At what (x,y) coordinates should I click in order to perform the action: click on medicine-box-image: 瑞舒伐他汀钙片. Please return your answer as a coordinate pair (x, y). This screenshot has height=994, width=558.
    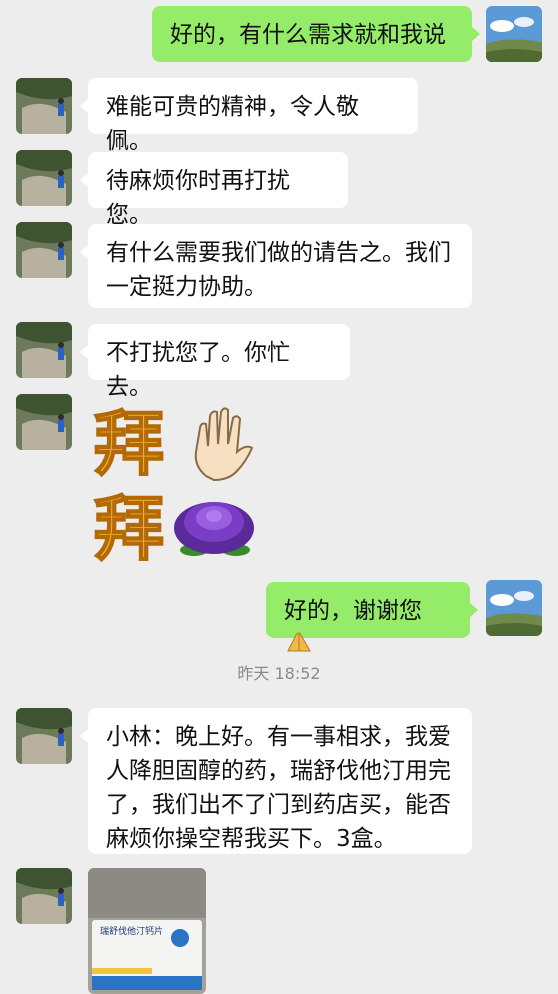
    Looking at the image, I should click on (147, 931).